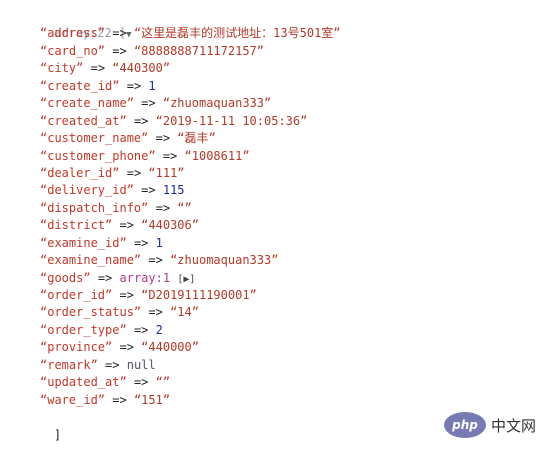 The width and height of the screenshot is (546, 461). What do you see at coordinates (141, 364) in the screenshot?
I see `entry-value: null` at bounding box center [141, 364].